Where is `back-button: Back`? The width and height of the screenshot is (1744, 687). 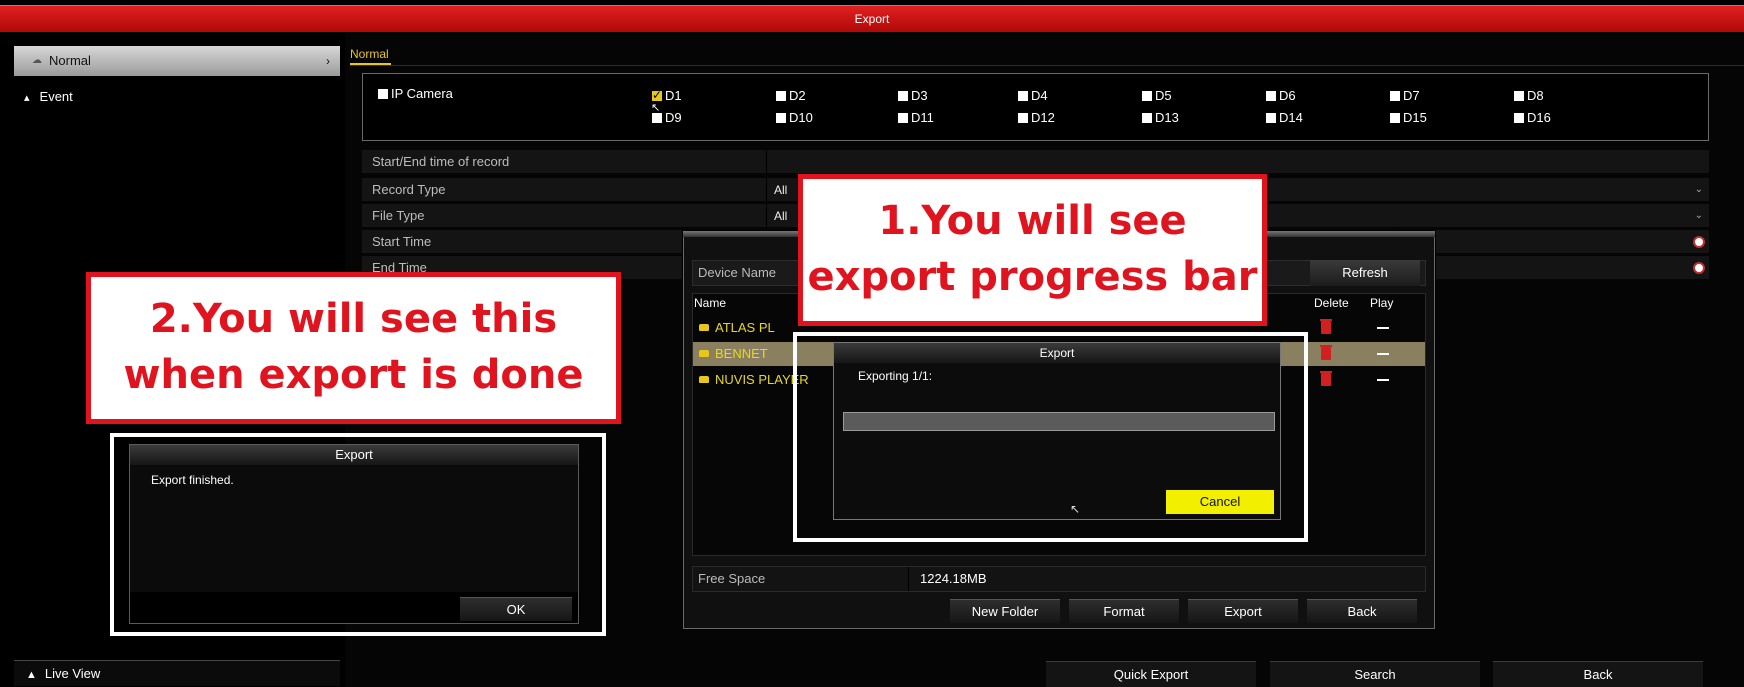
back-button: Back is located at coordinates (1362, 611).